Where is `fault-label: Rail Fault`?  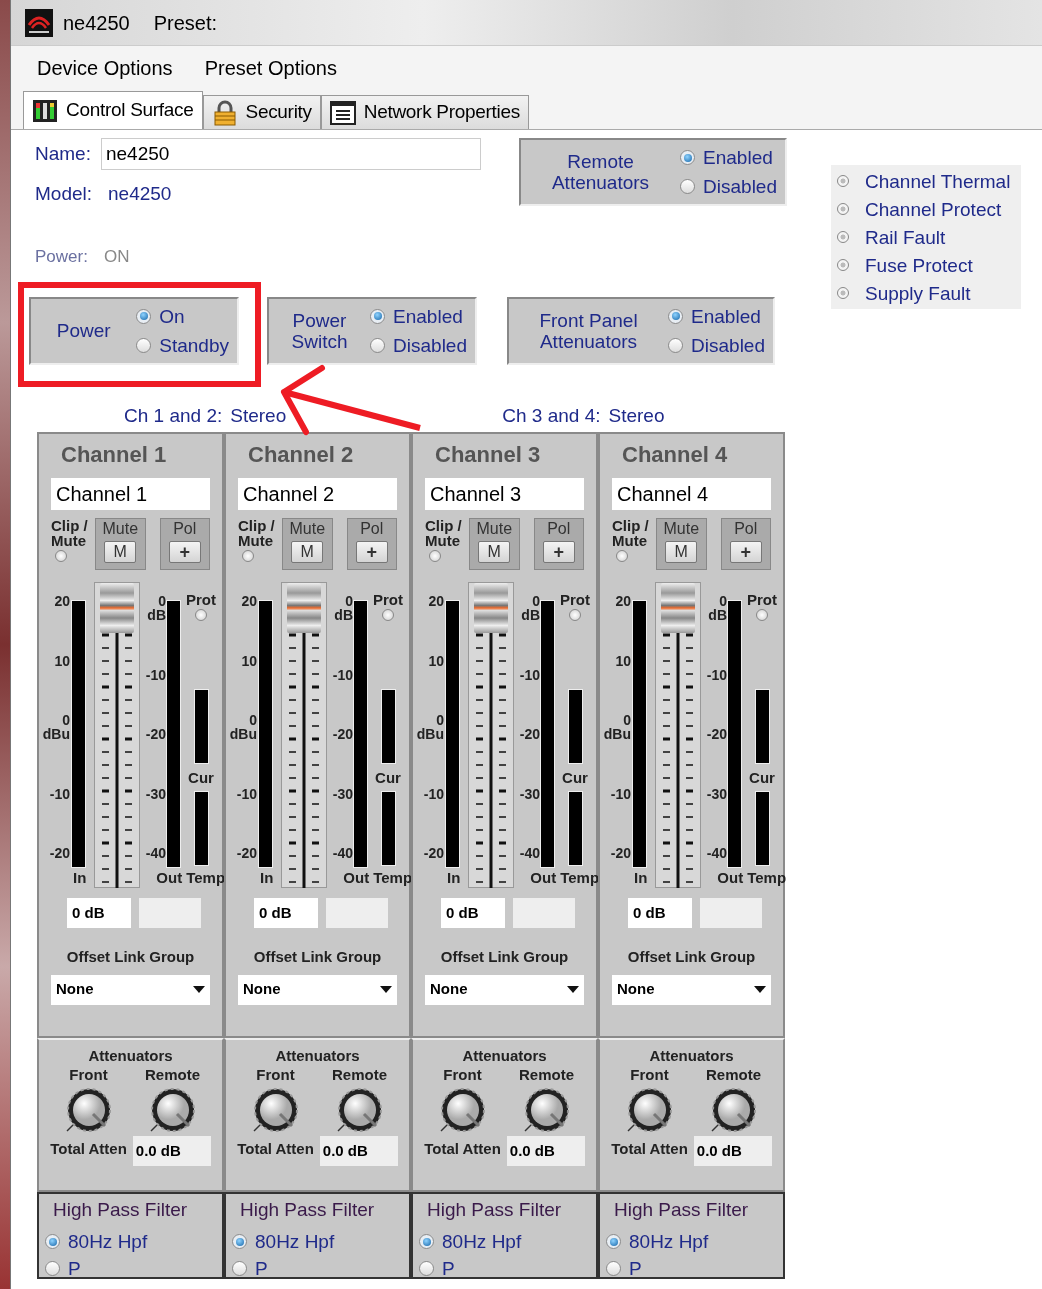 fault-label: Rail Fault is located at coordinates (905, 237).